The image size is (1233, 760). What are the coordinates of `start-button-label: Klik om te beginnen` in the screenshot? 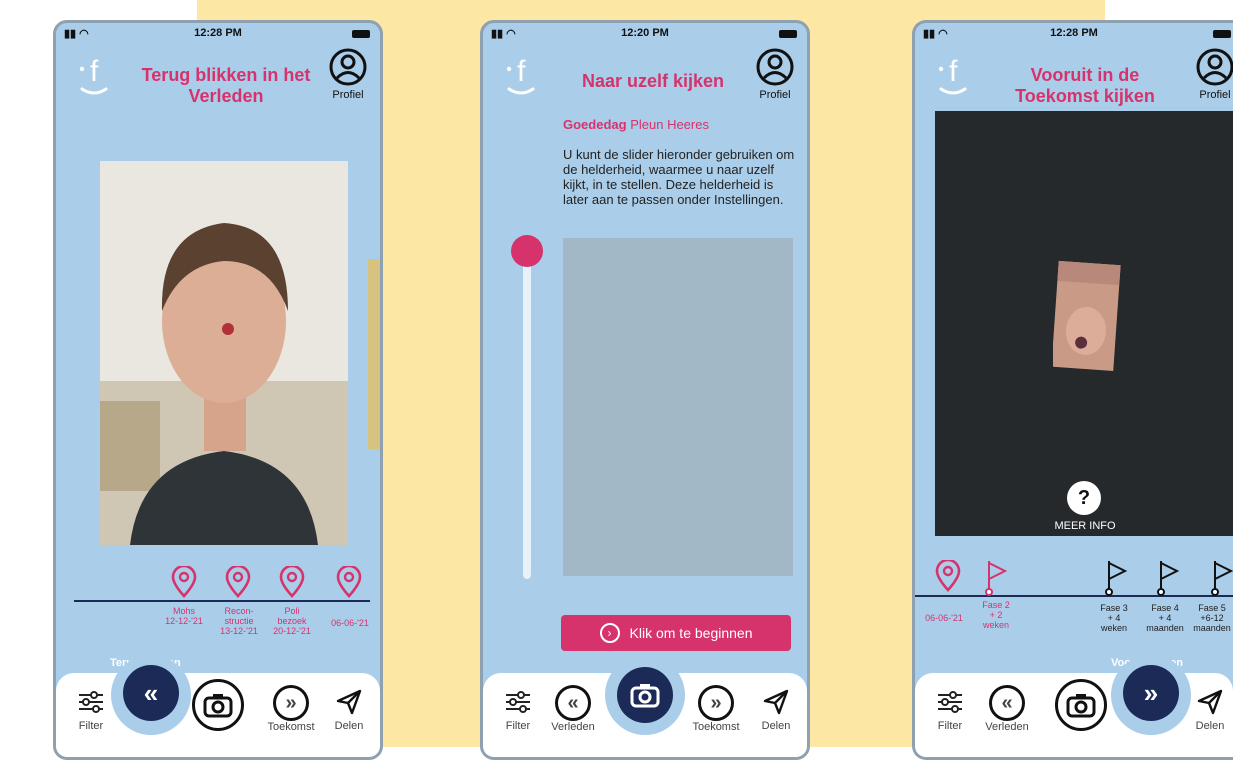 It's located at (691, 633).